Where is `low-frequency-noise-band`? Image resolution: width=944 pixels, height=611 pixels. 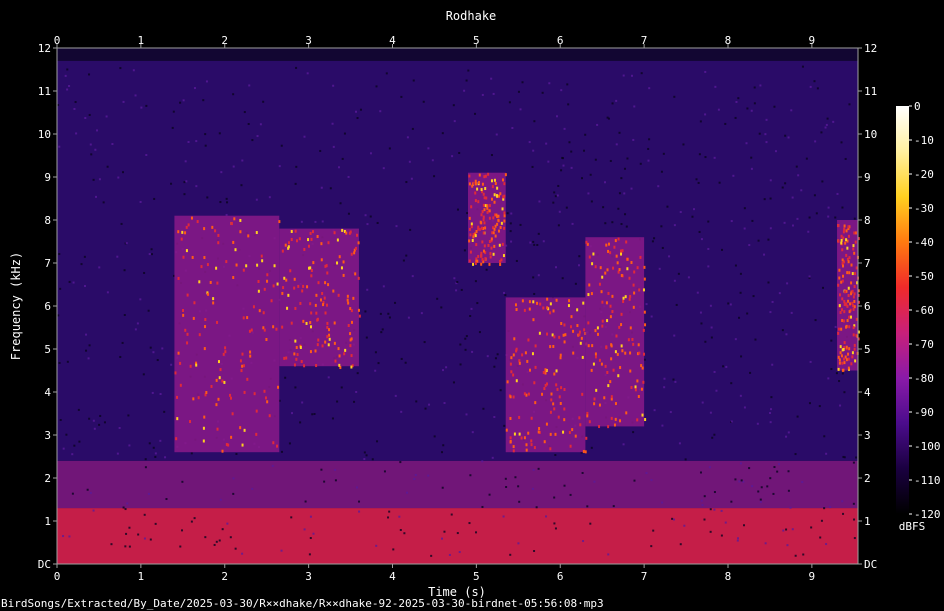 low-frequency-noise-band is located at coordinates (457, 484).